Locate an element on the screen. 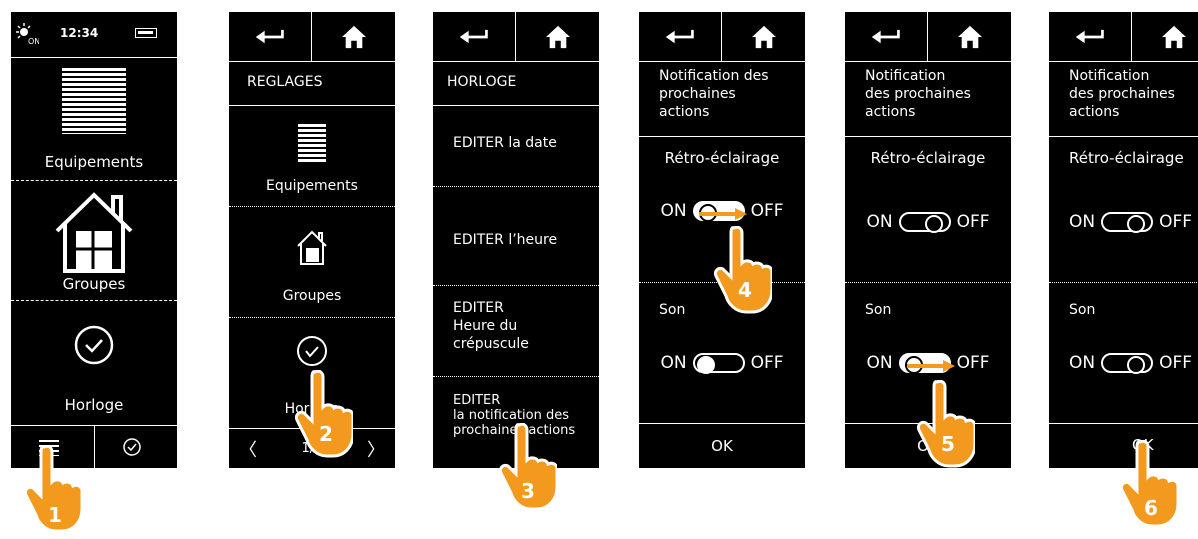 The width and height of the screenshot is (1198, 539). menu-item-edit-dusk: EDITER Heure du crépuscule is located at coordinates (491, 326).